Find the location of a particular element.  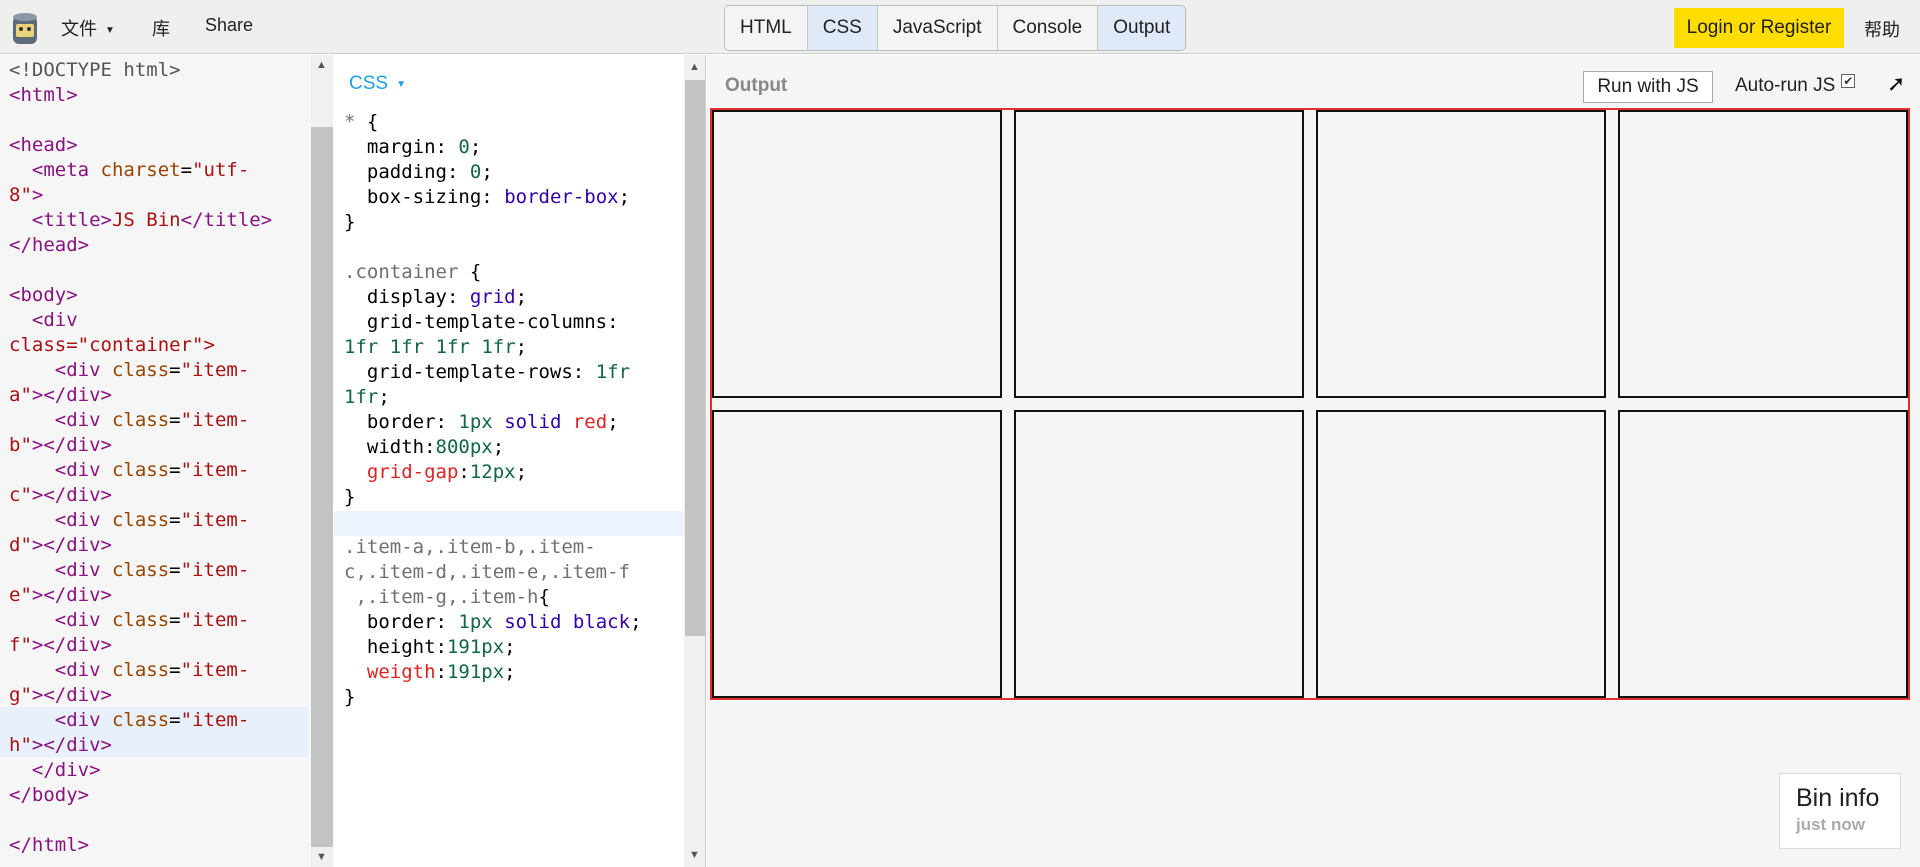

bin-info-title: Bin info is located at coordinates (1838, 798).